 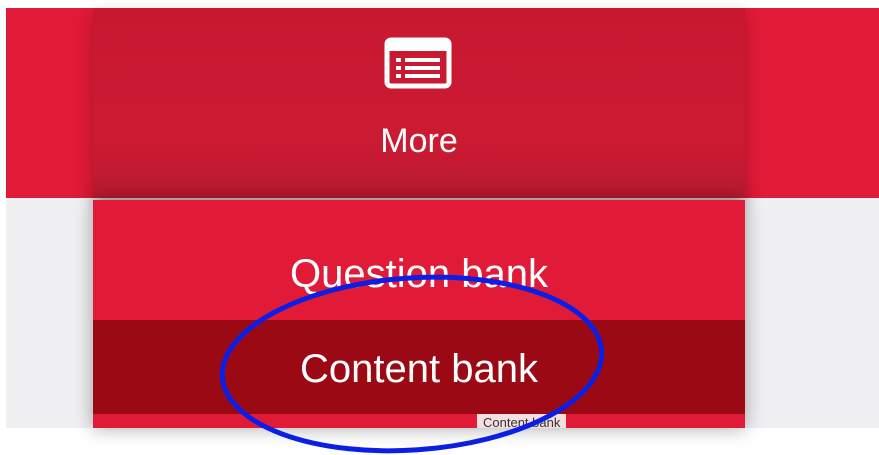 What do you see at coordinates (418, 63) in the screenshot?
I see `list-icon` at bounding box center [418, 63].